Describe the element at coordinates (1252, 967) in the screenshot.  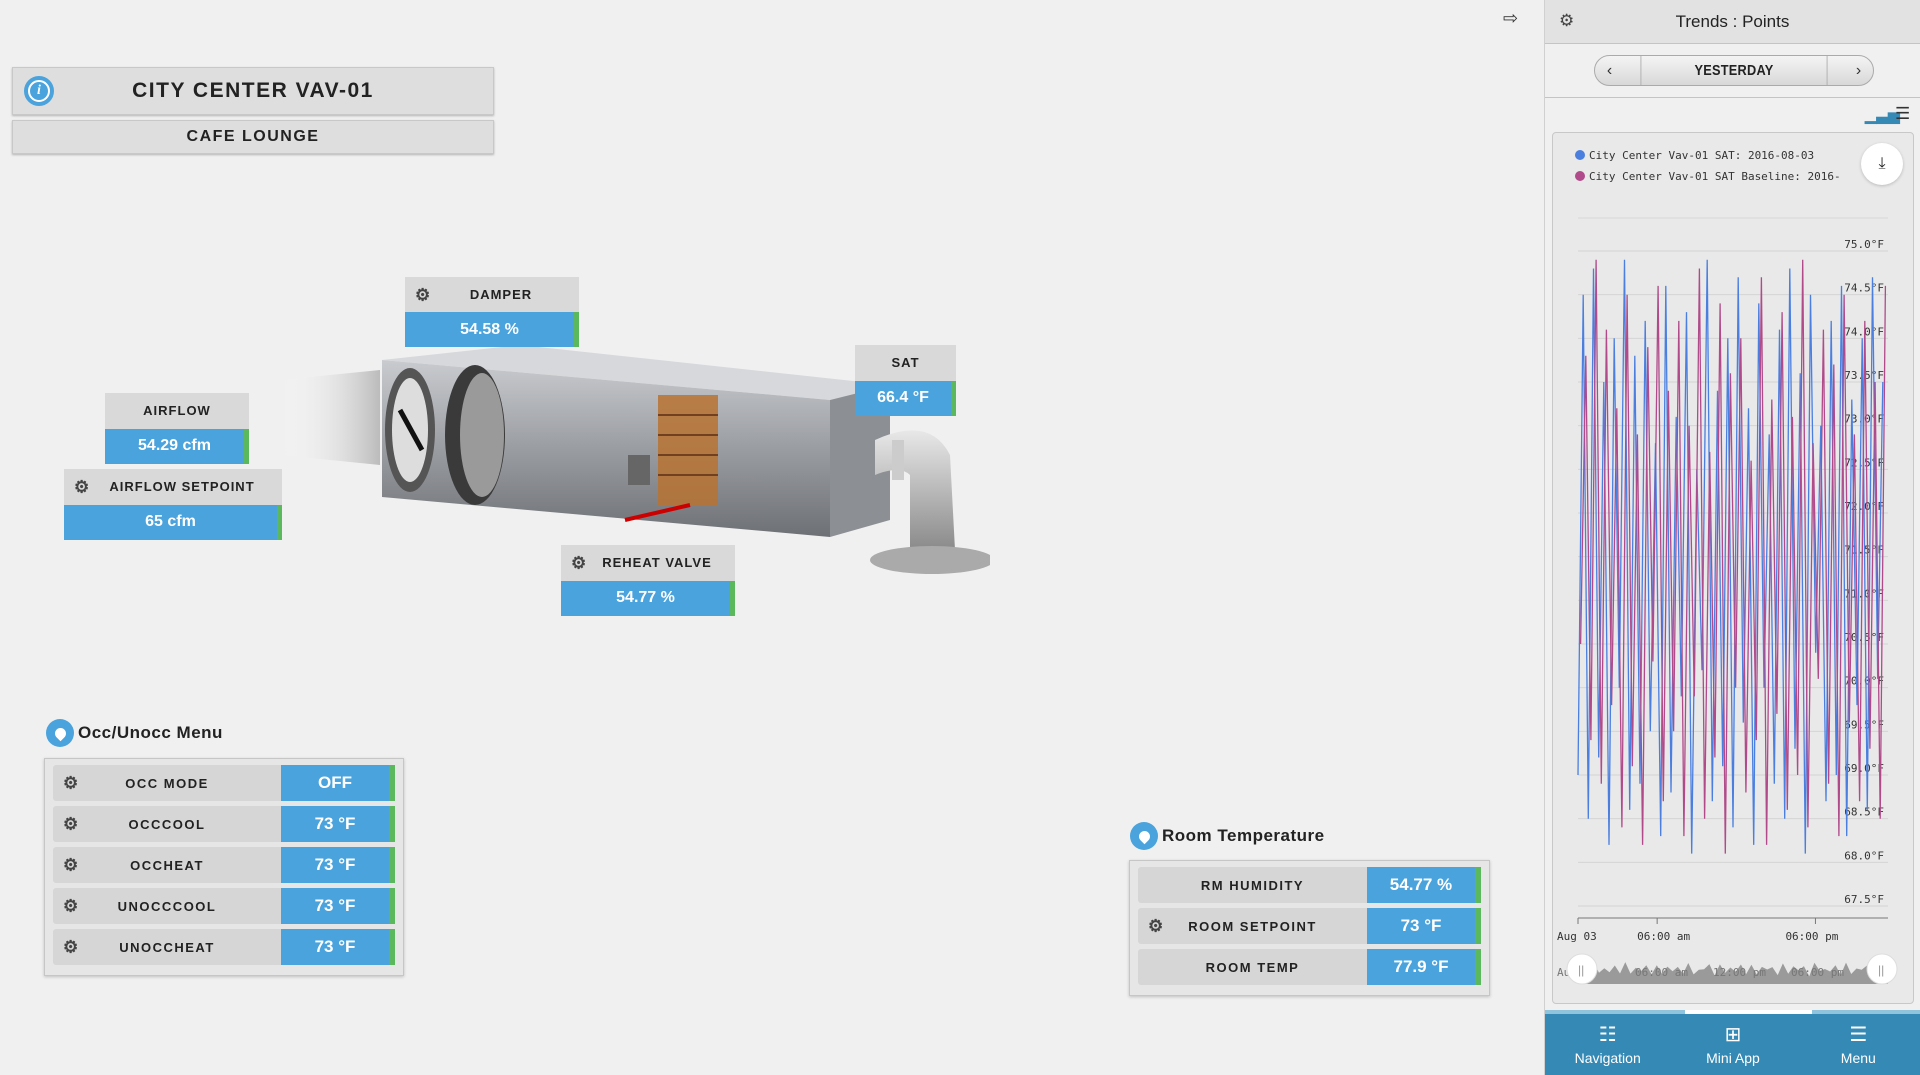
I see `row-label: ROOM TEMP` at that location.